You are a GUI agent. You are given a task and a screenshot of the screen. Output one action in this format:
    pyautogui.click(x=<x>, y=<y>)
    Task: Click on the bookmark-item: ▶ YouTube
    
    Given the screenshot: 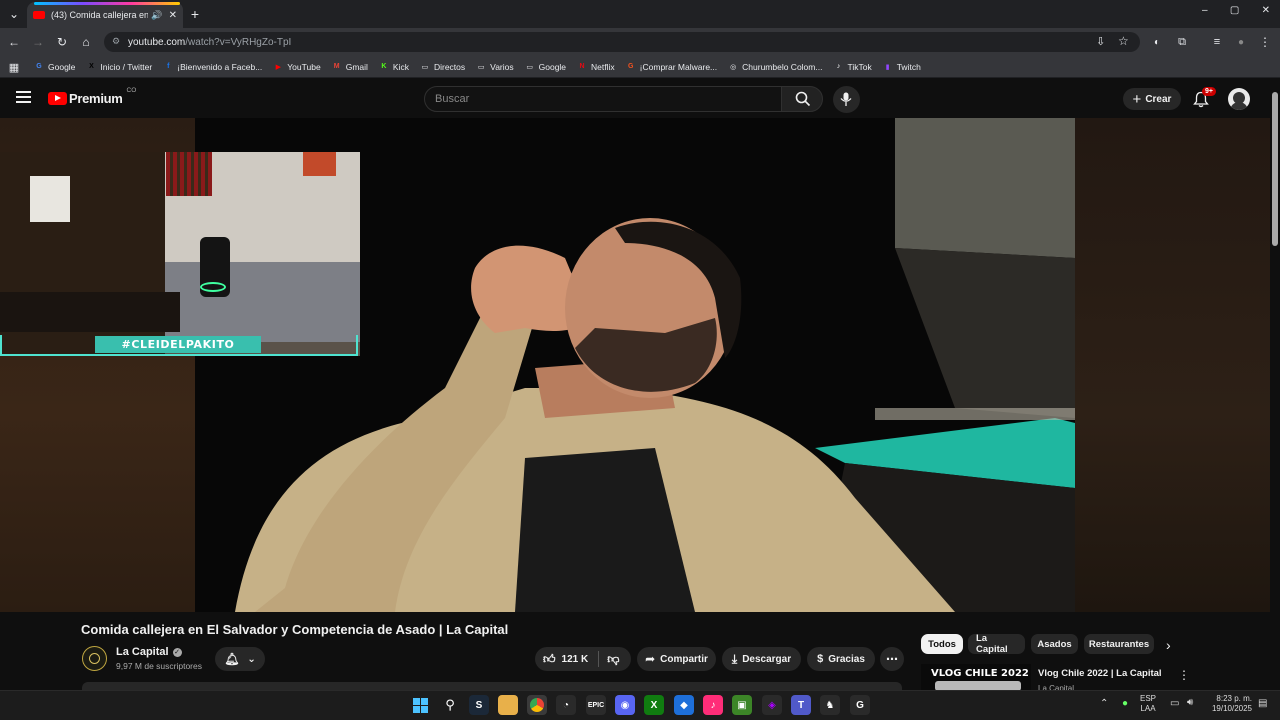 What is the action you would take?
    pyautogui.click(x=297, y=67)
    